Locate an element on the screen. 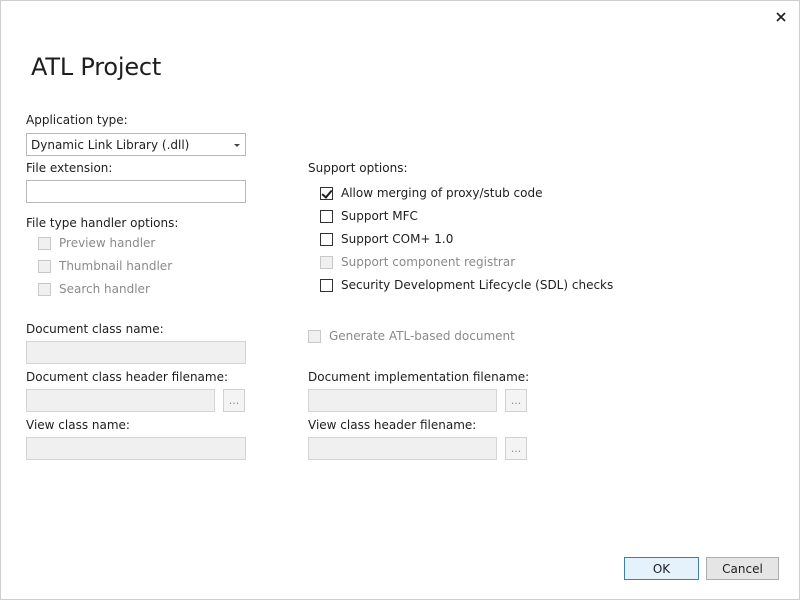 The width and height of the screenshot is (800, 600). cancel-button: Cancel is located at coordinates (742, 568).